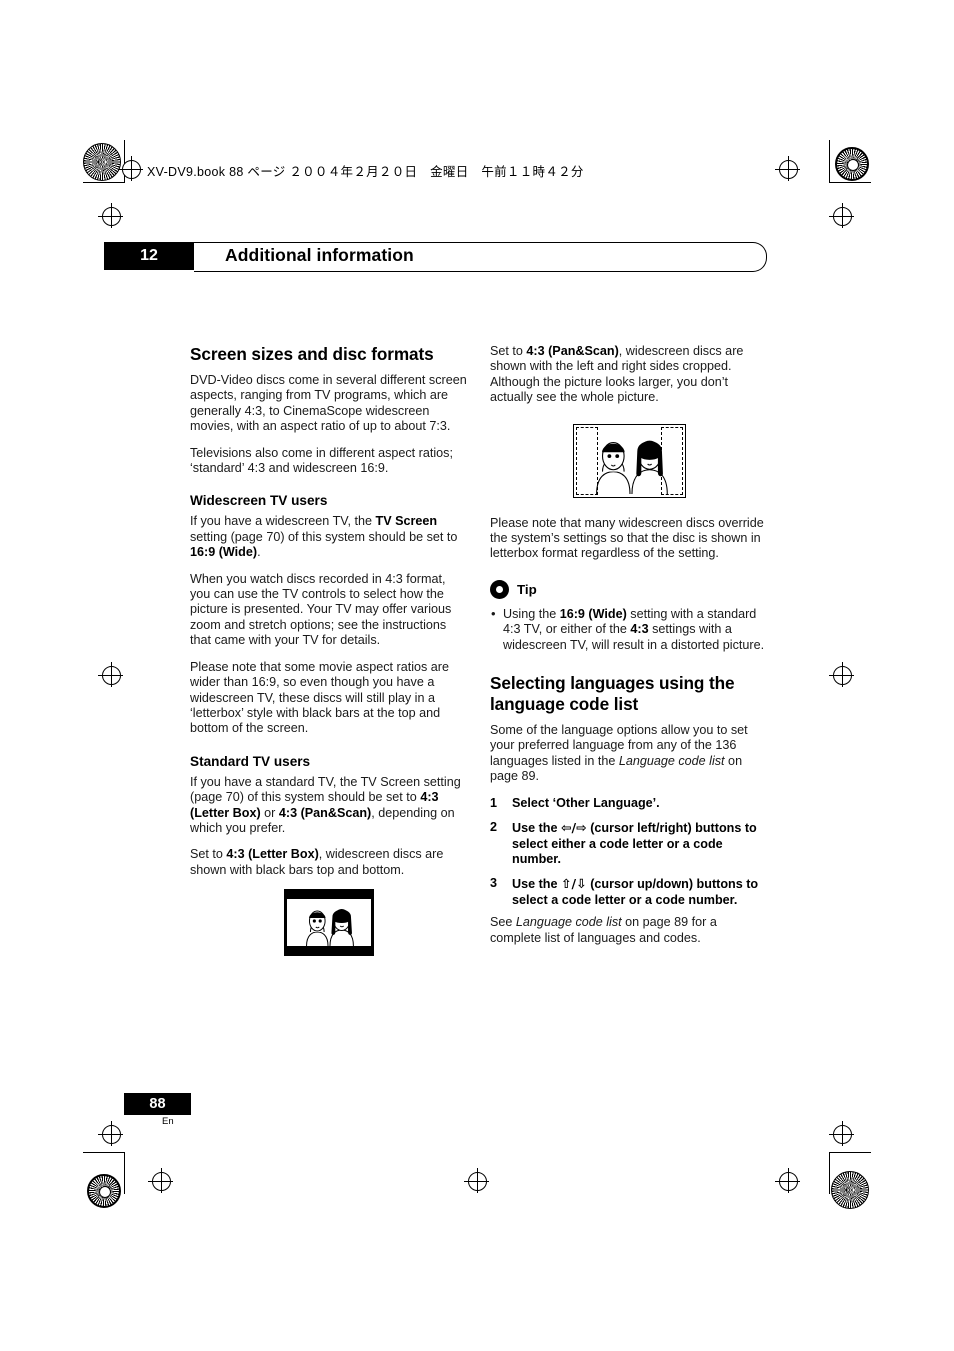 This screenshot has height=1351, width=954. Describe the element at coordinates (168, 1121) in the screenshot. I see `language-code-label: En` at that location.